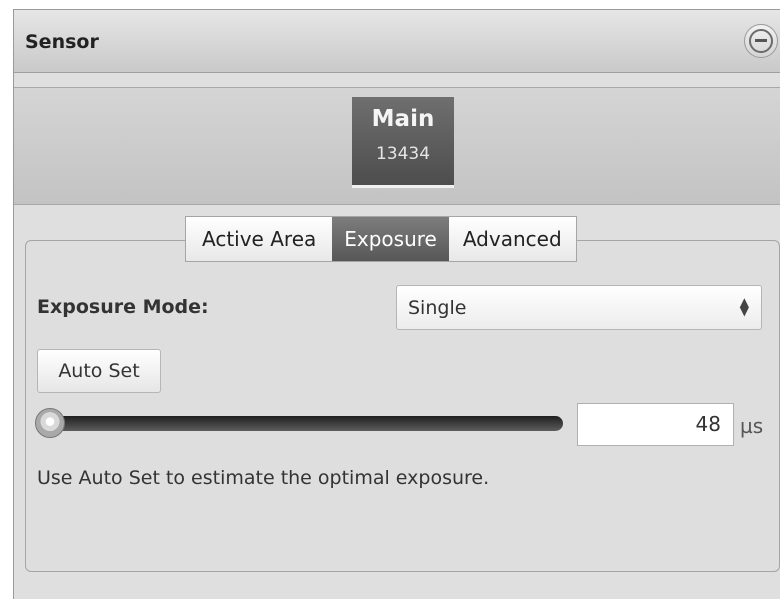 Image resolution: width=781 pixels, height=599 pixels. I want to click on tab-strip: Active Area Exposure Advanced, so click(381, 239).